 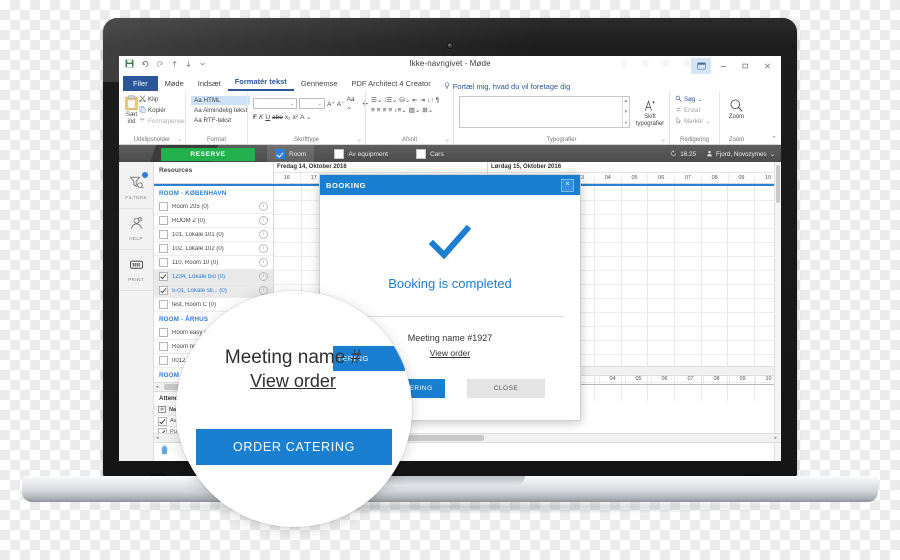 I want to click on format-plain: Aa Almindelig tekst, so click(x=220, y=110).